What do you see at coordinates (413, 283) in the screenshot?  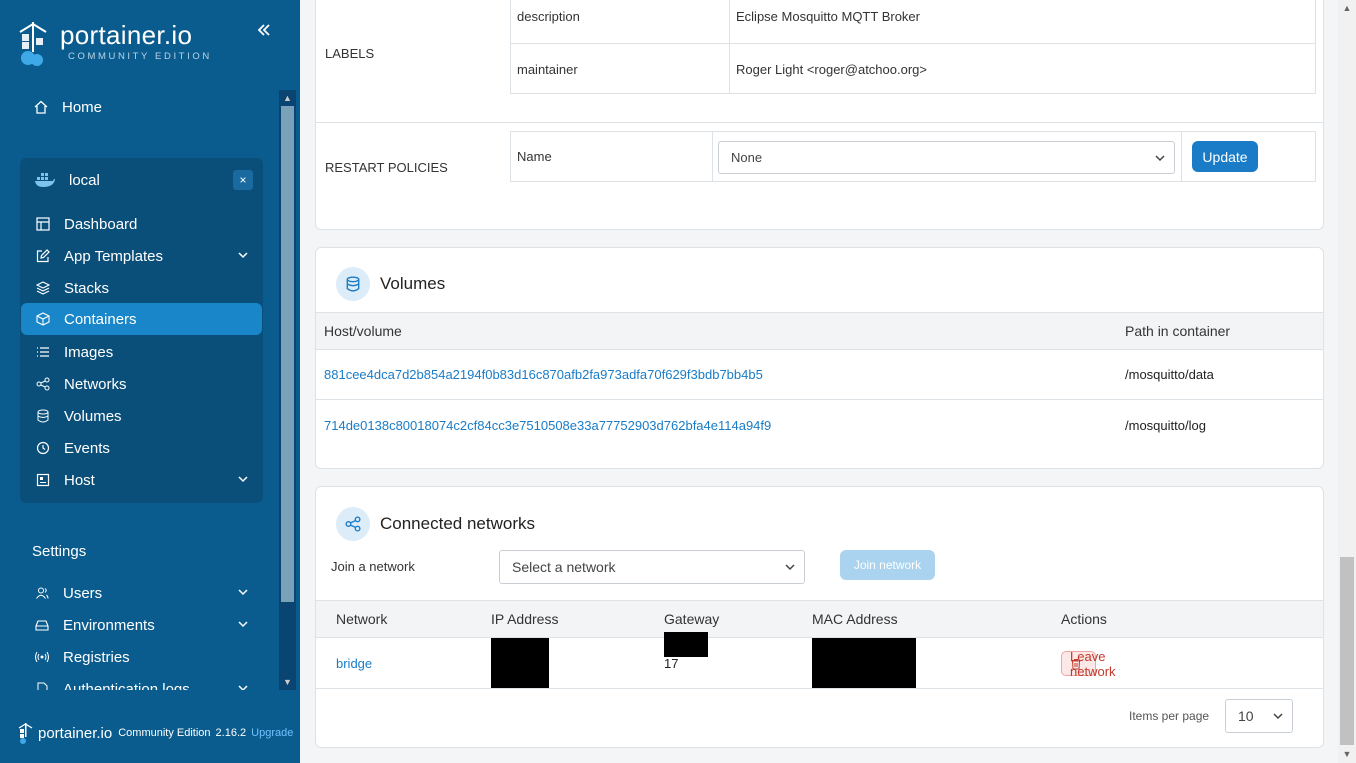 I see `volumes-title-text: Volumes` at bounding box center [413, 283].